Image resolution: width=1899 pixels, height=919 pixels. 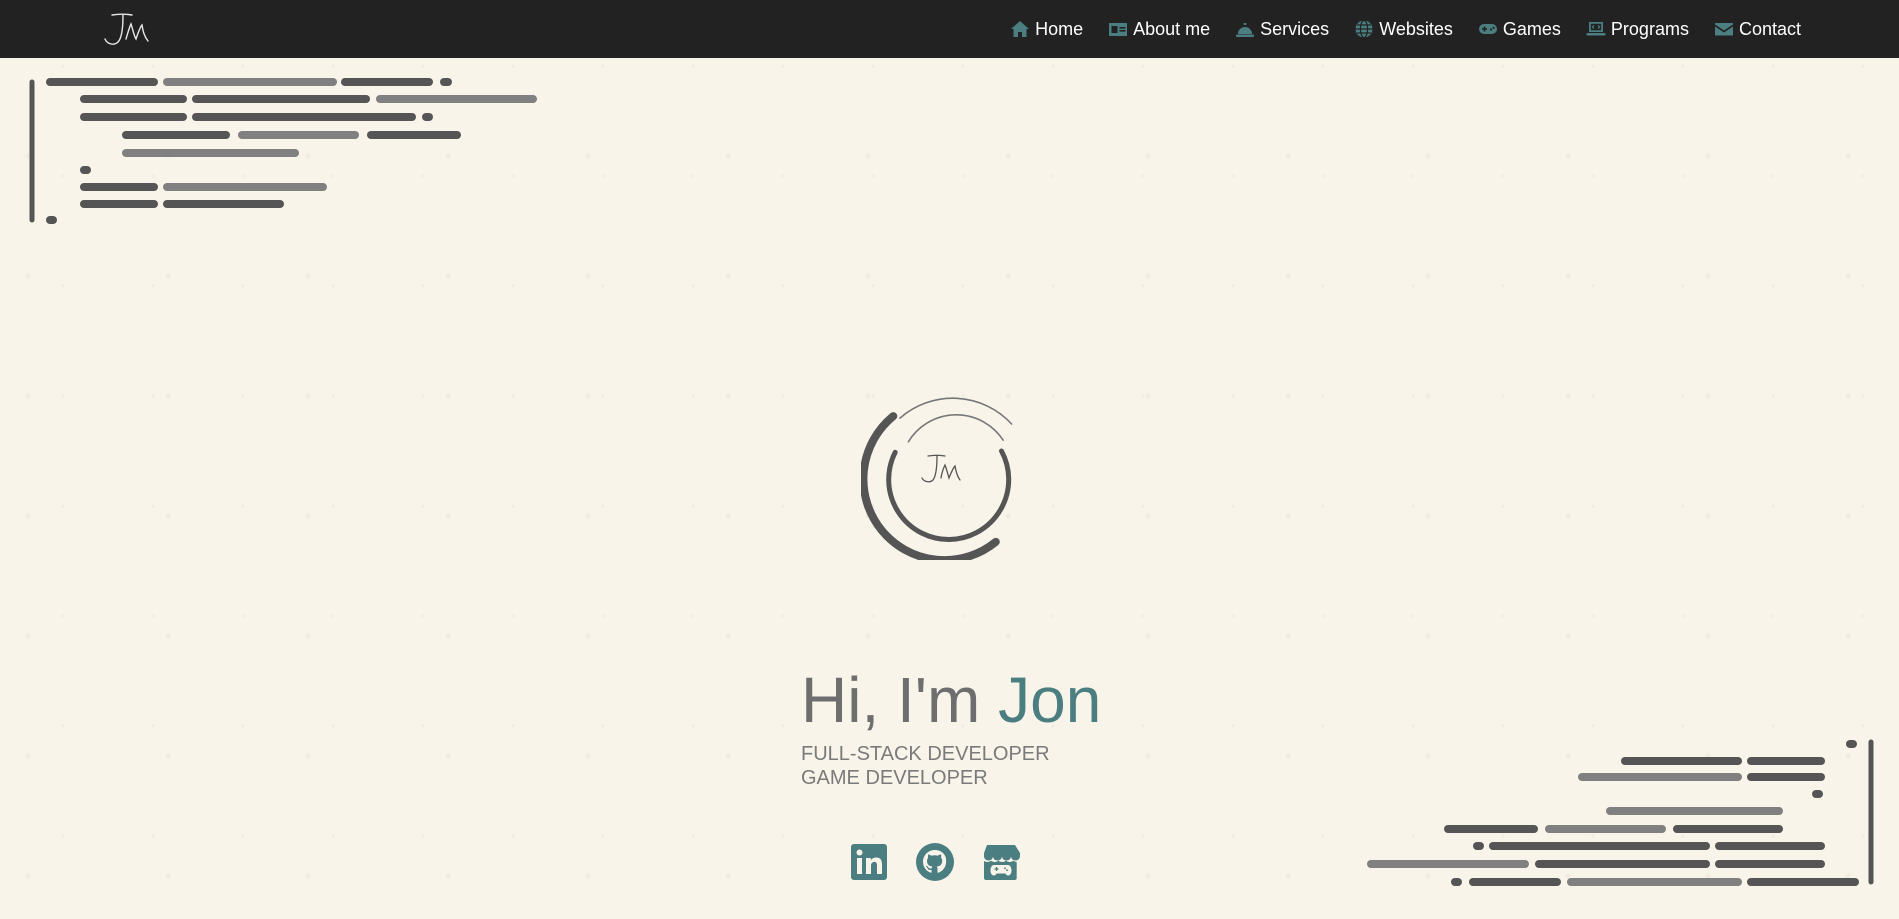 I want to click on nav-item-websites: Websites, so click(x=1403, y=29).